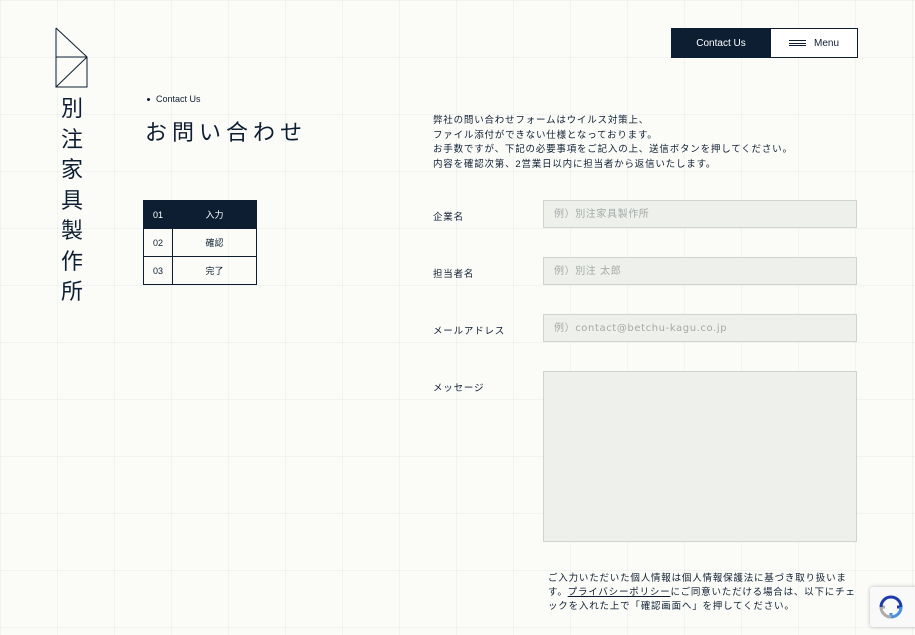 This screenshot has height=635, width=915. I want to click on menu-label: Menu, so click(826, 43).